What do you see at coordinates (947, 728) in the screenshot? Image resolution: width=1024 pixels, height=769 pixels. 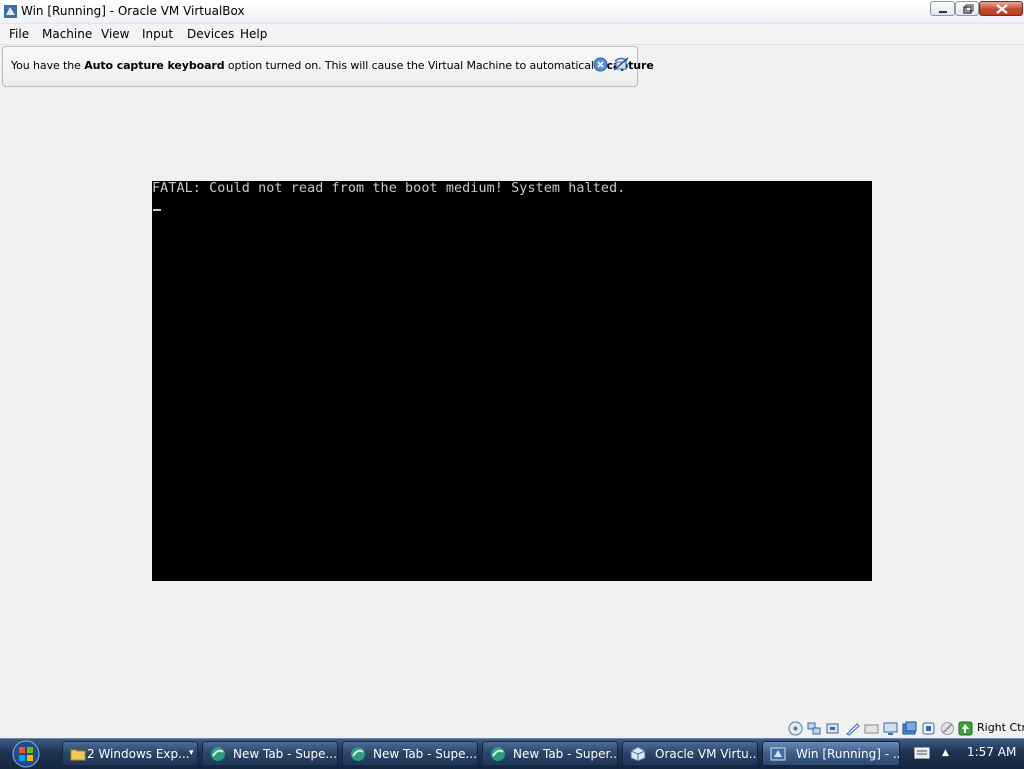 I see `mouse-integration-icon` at bounding box center [947, 728].